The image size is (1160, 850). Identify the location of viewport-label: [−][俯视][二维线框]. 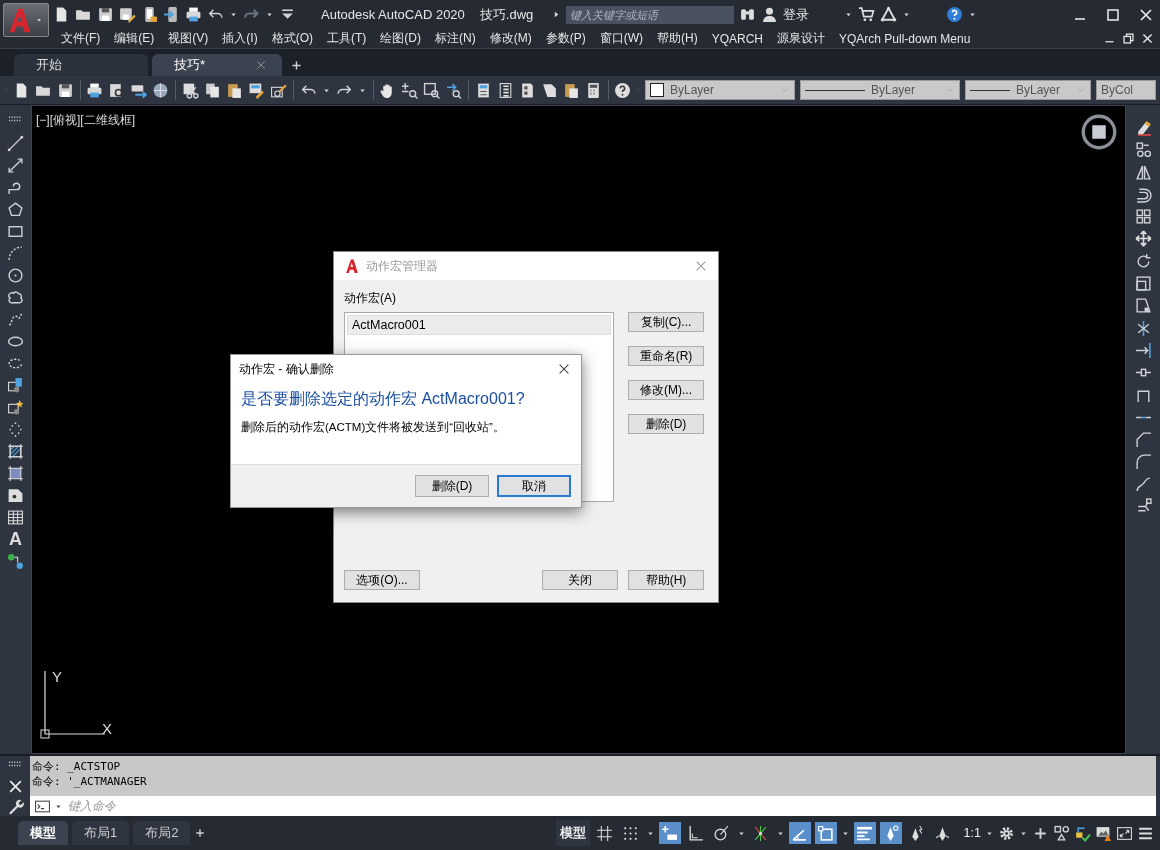
(85, 120).